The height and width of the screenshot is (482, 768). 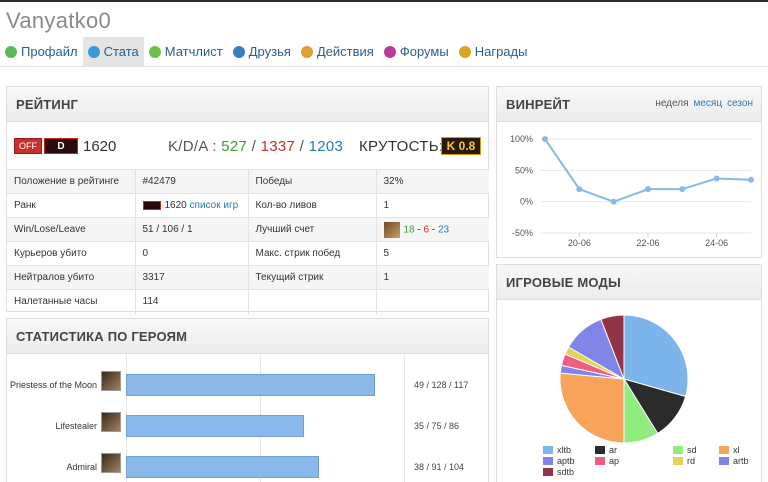 What do you see at coordinates (61, 146) in the screenshot?
I see `rank-badge: D` at bounding box center [61, 146].